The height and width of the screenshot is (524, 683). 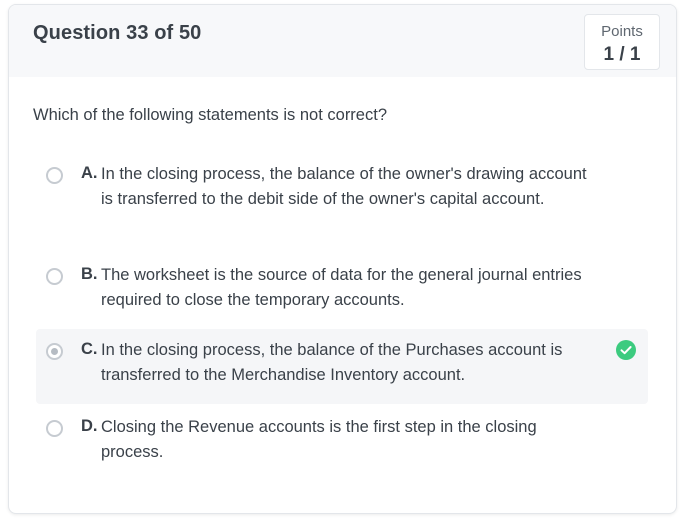 What do you see at coordinates (89, 274) in the screenshot?
I see `option-letter-b: B.` at bounding box center [89, 274].